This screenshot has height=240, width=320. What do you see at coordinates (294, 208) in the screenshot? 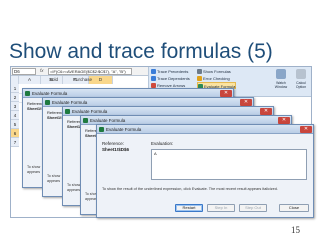
I see `close-button: Close` at bounding box center [294, 208].